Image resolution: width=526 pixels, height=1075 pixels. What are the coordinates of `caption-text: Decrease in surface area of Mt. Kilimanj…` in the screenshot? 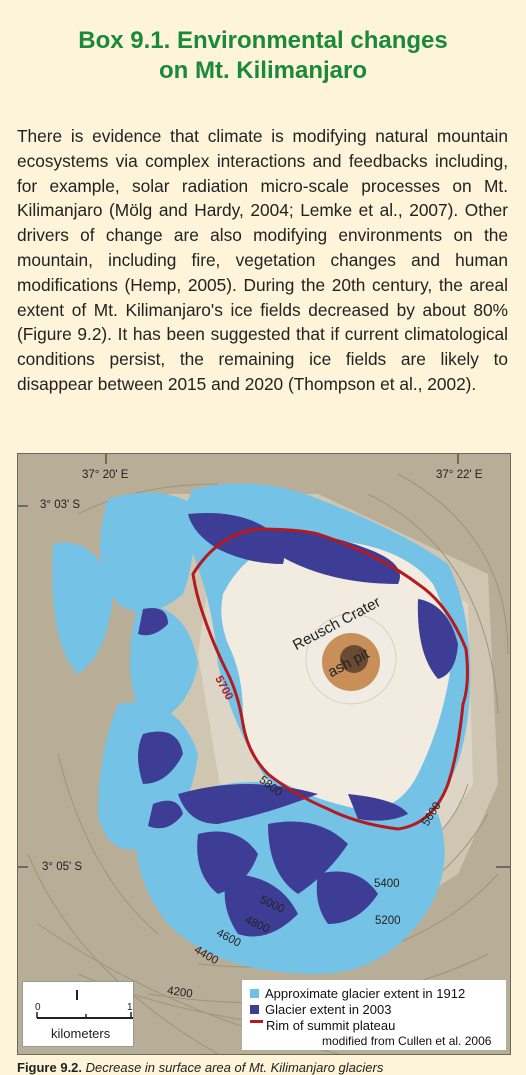 It's located at (234, 1067).